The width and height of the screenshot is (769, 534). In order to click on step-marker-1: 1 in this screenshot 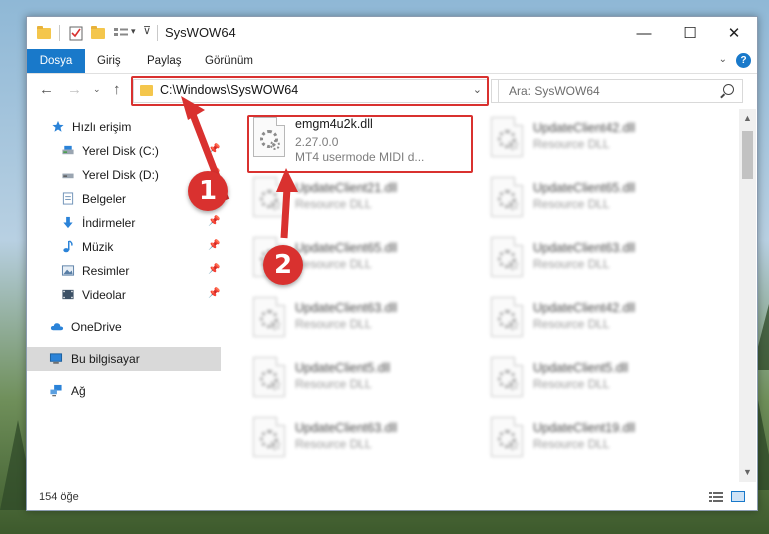, I will do `click(208, 191)`.